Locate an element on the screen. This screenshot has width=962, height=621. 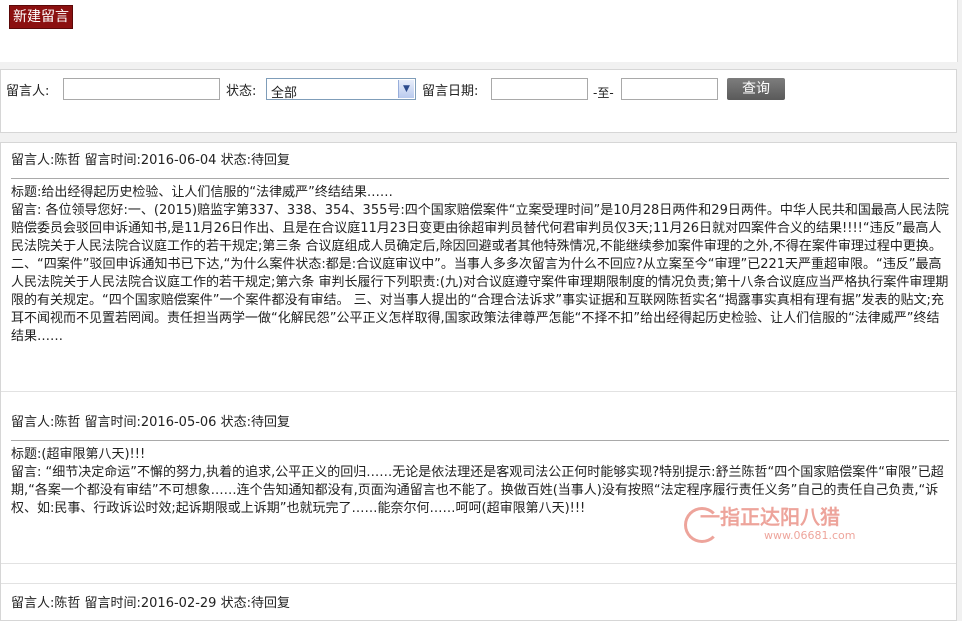
date-to-input is located at coordinates (669, 89).